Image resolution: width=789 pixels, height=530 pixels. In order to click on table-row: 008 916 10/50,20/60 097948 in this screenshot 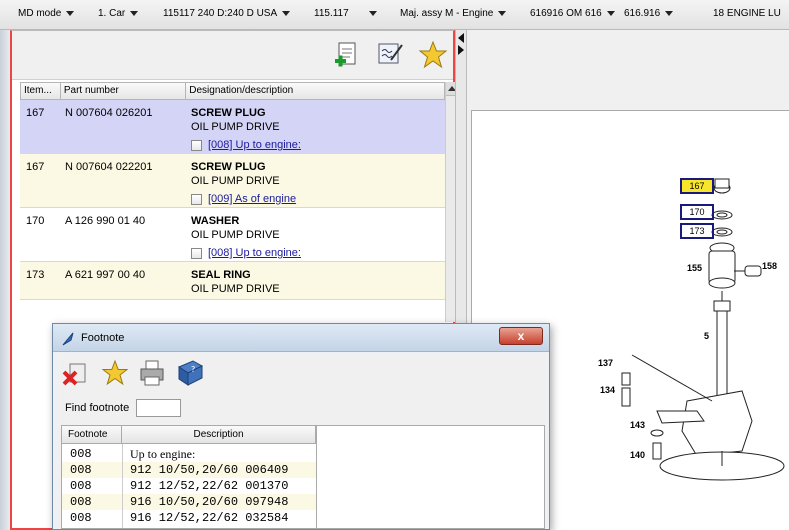, I will do `click(189, 502)`.